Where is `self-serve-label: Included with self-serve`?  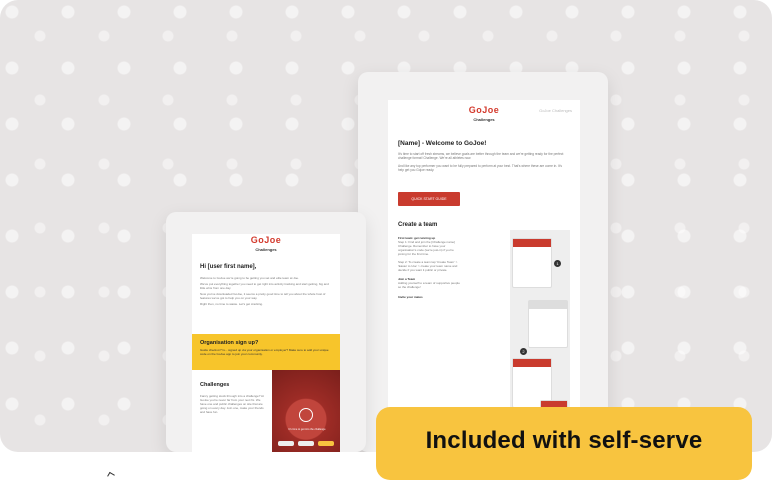
self-serve-label: Included with self-serve is located at coordinates (564, 440).